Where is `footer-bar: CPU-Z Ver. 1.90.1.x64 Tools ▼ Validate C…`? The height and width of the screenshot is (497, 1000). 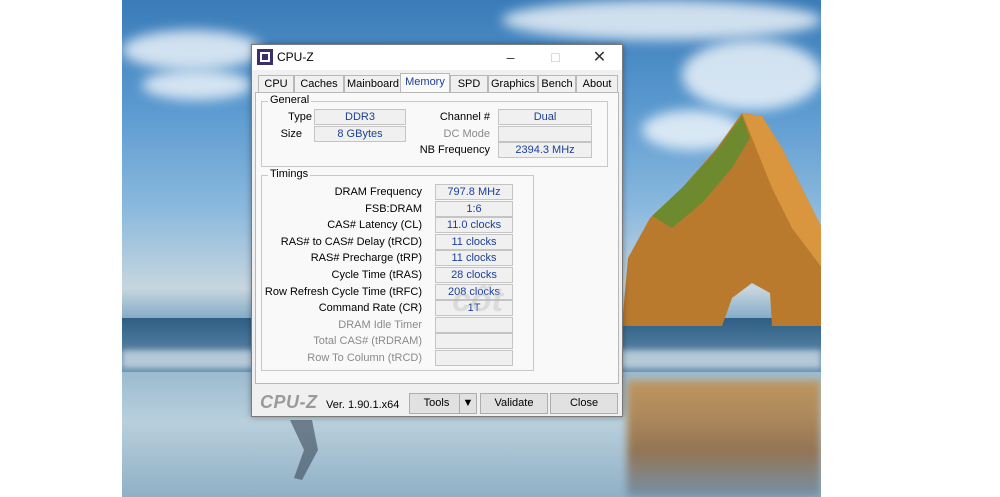 footer-bar: CPU-Z Ver. 1.90.1.x64 Tools ▼ Validate C… is located at coordinates (437, 402).